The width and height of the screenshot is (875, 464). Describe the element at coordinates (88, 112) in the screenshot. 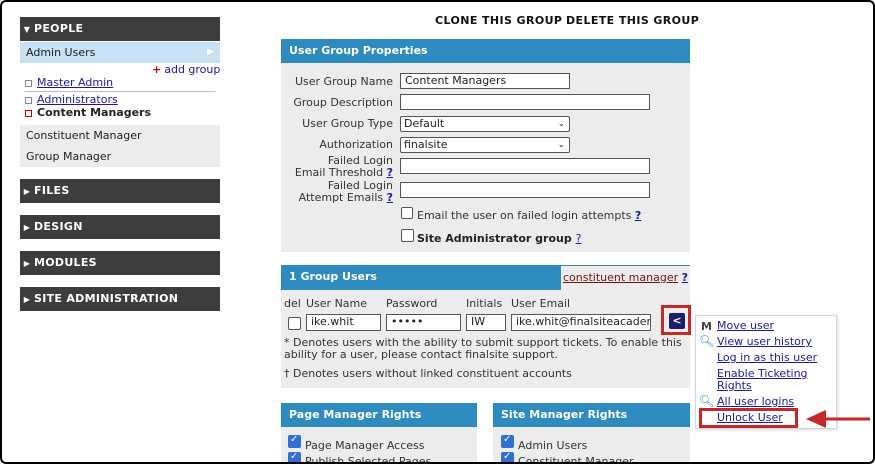

I see `group-link-content-managers: Content Managers` at that location.